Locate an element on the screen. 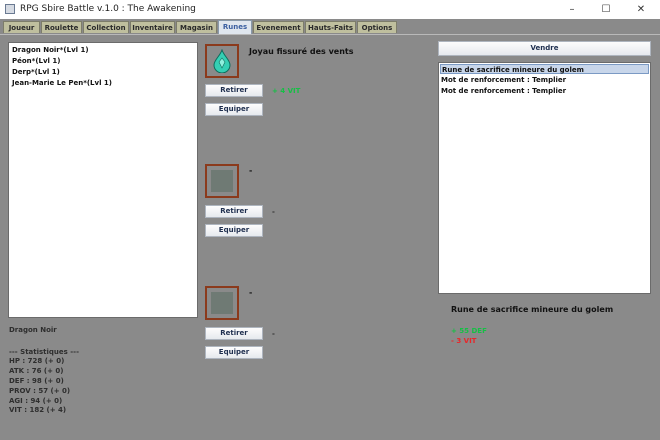  tab-runes: Runes is located at coordinates (235, 27).